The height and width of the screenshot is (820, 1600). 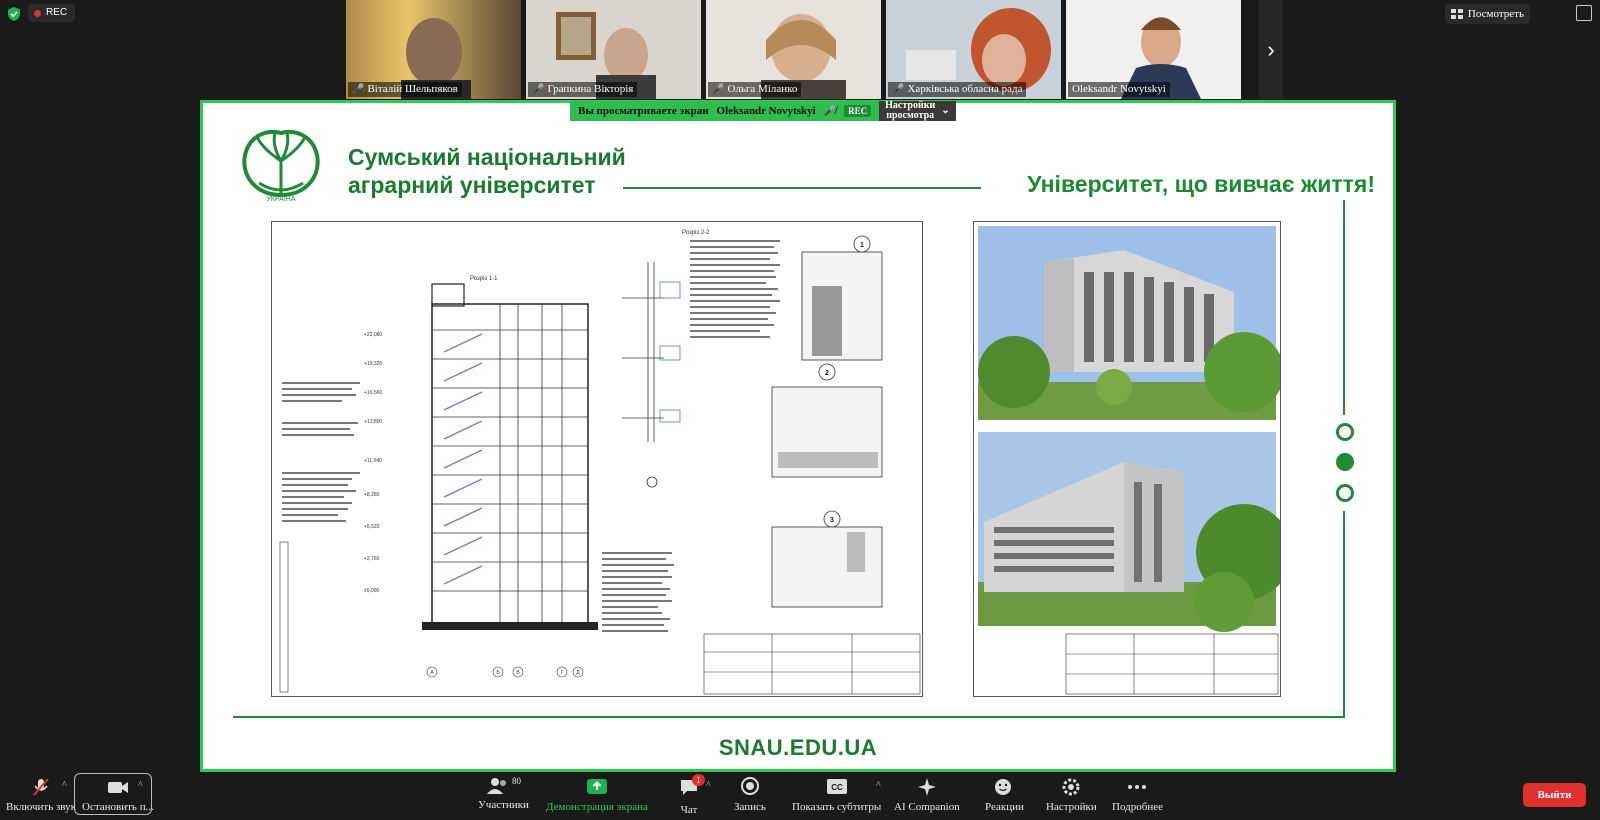 I want to click on svg-text: 1, so click(x=862, y=245).